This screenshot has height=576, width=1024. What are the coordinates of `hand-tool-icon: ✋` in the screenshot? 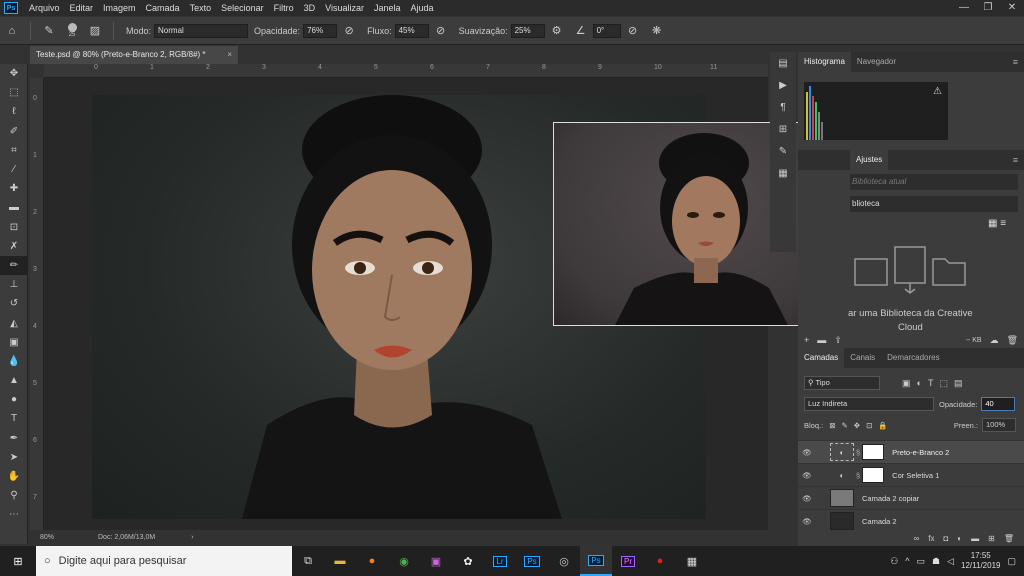 It's located at (14, 476).